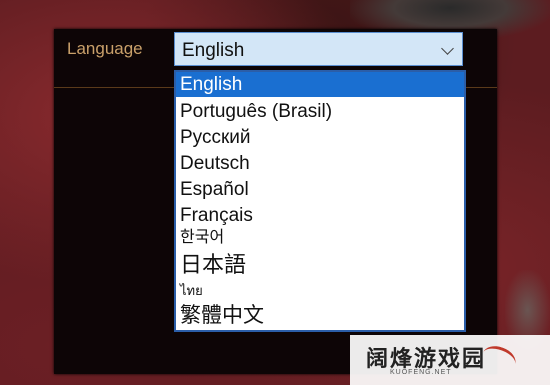  Describe the element at coordinates (320, 216) in the screenshot. I see `language-option-french: Français` at that location.